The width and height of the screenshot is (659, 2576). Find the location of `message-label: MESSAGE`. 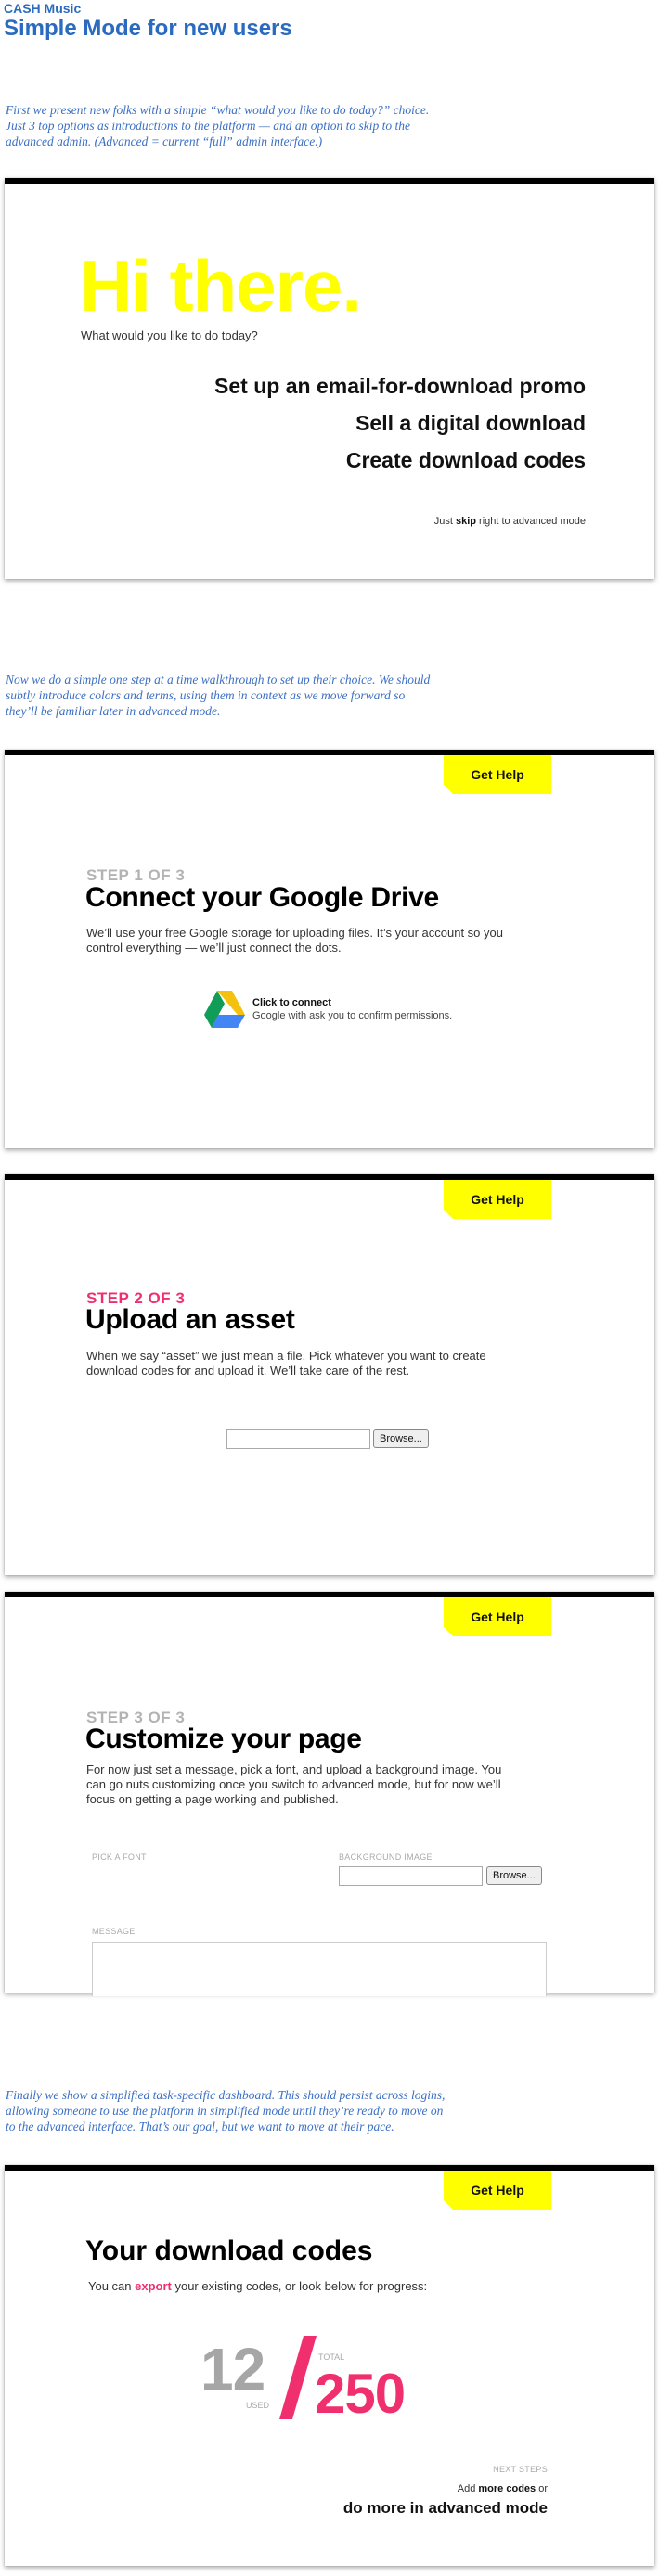

message-label: MESSAGE is located at coordinates (114, 1931).